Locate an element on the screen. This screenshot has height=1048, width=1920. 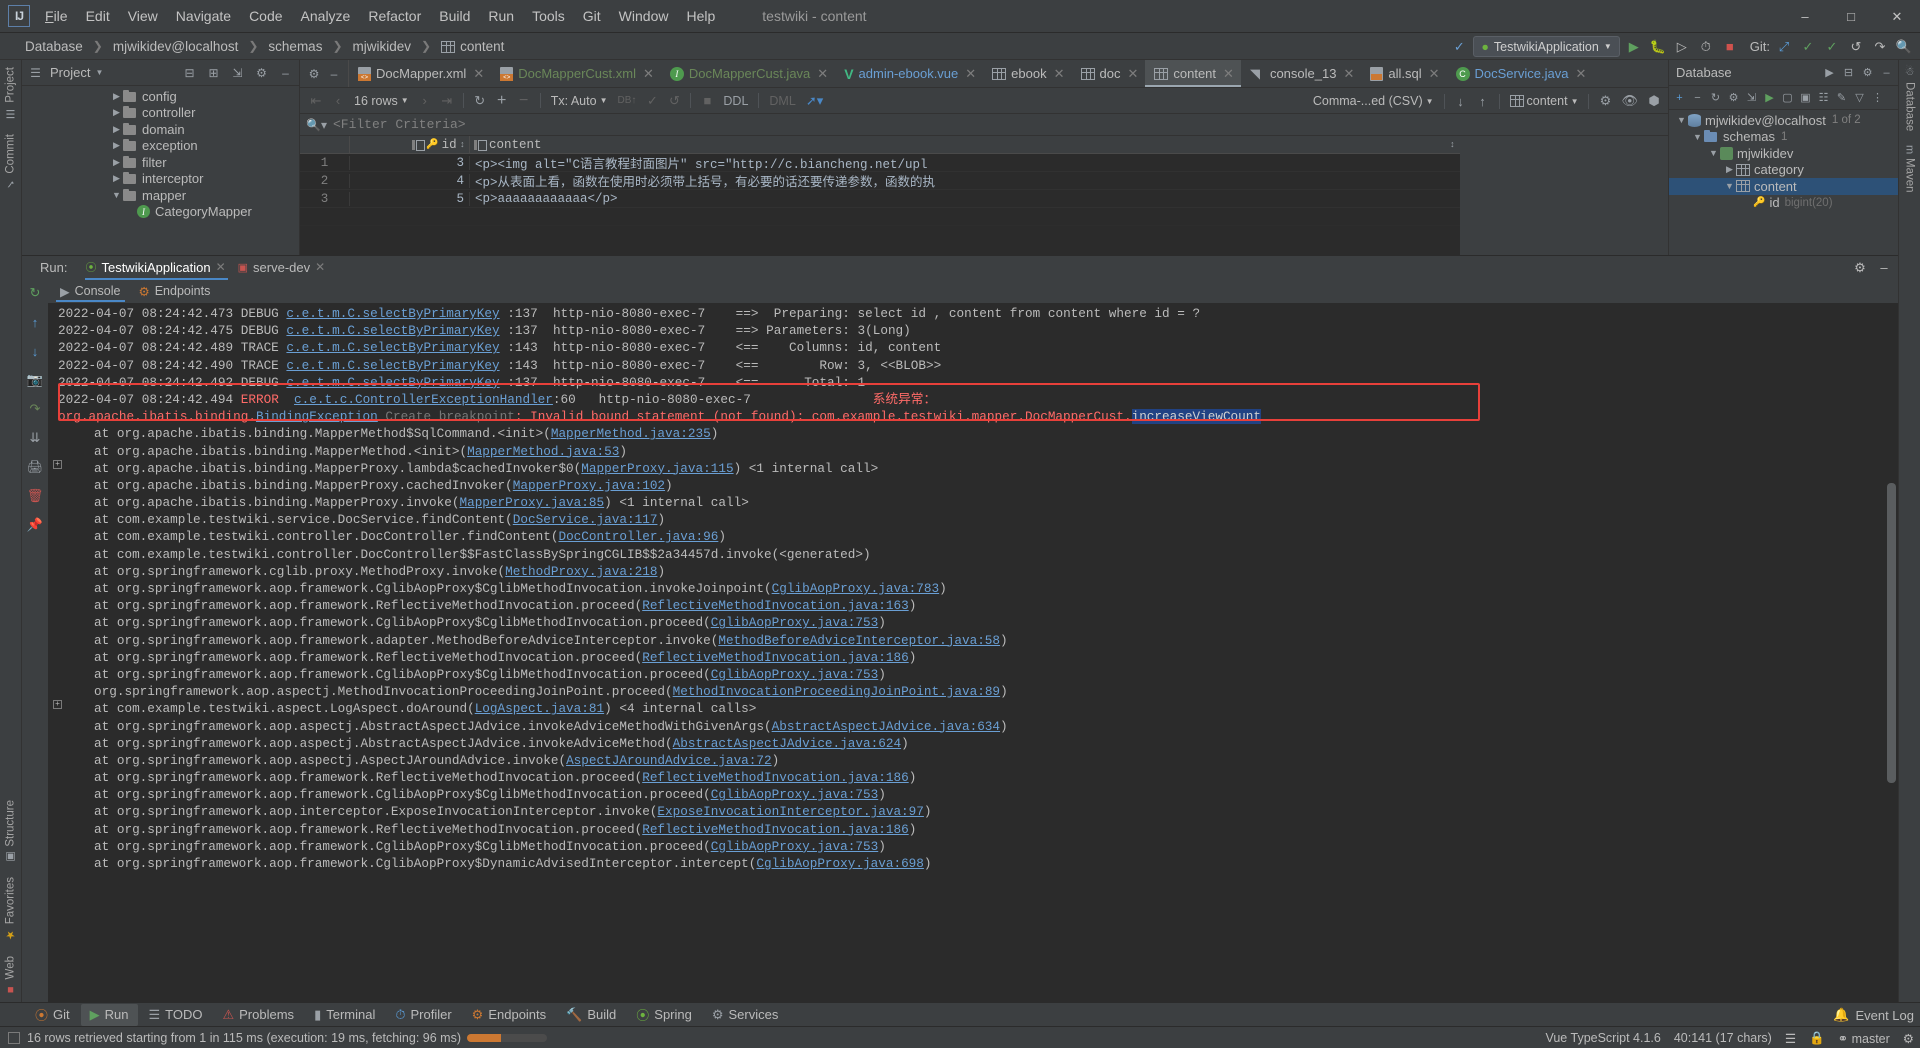
db-submit-icon: DB↑ is located at coordinates (626, 101).